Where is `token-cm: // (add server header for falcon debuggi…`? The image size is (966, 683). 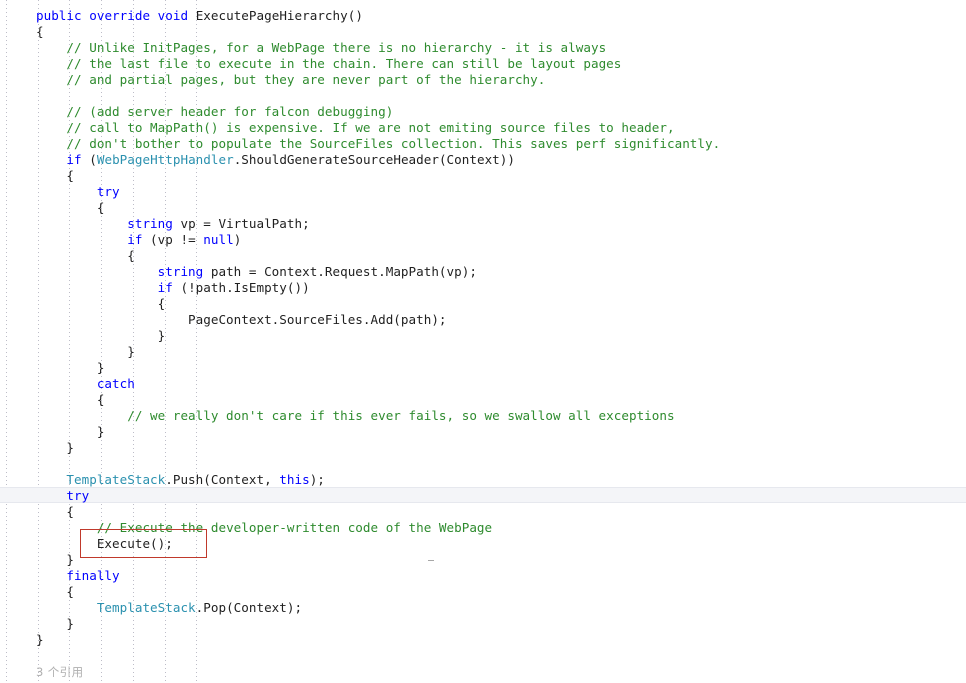 token-cm: // (add server header for falcon debuggi… is located at coordinates (230, 111).